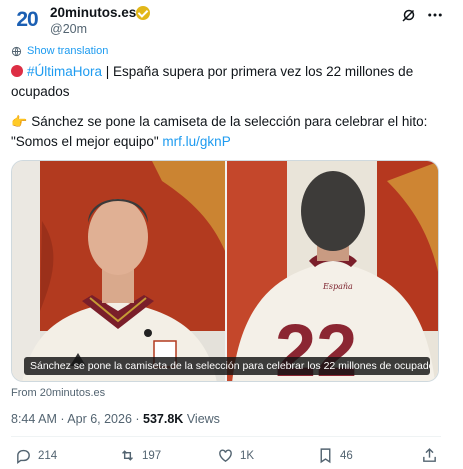  What do you see at coordinates (247, 455) in the screenshot?
I see `like-count: 1K` at bounding box center [247, 455].